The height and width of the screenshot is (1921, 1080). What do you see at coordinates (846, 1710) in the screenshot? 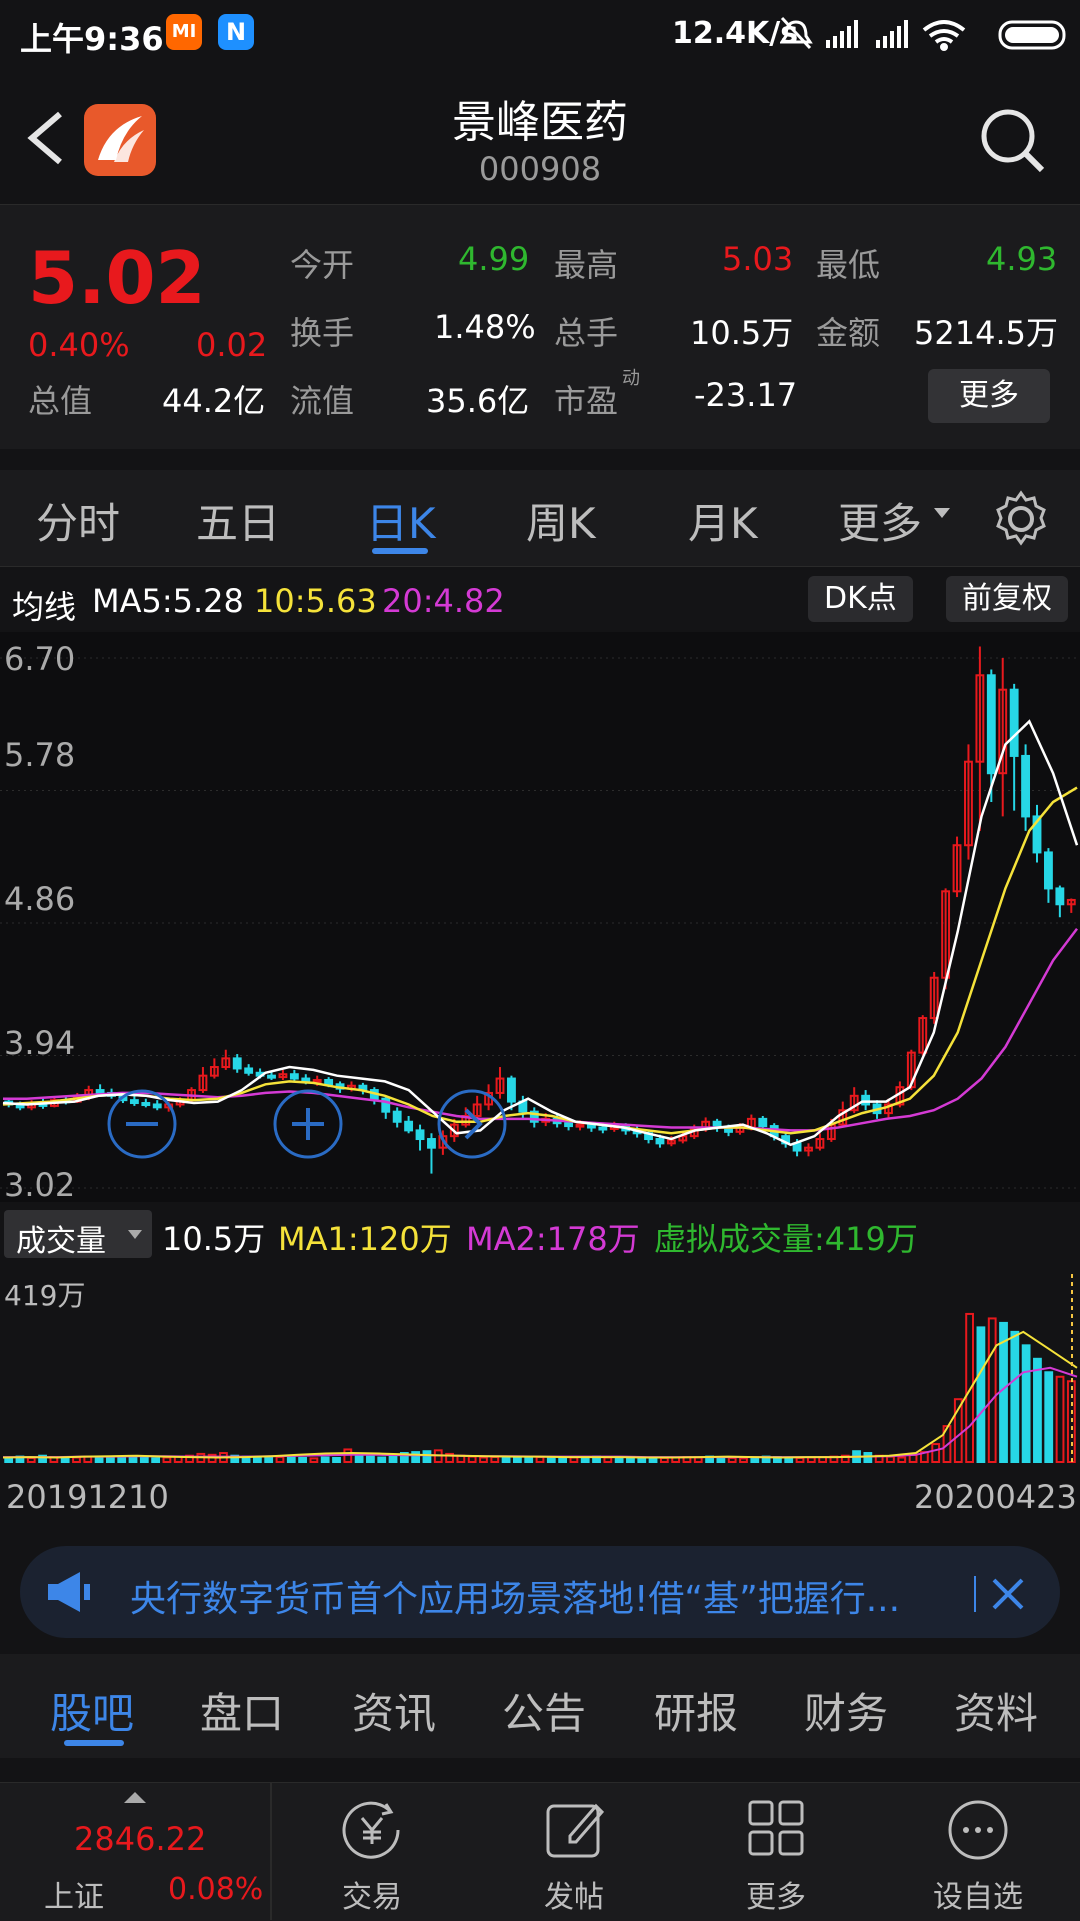
I see `tab-finance: 财务` at bounding box center [846, 1710].